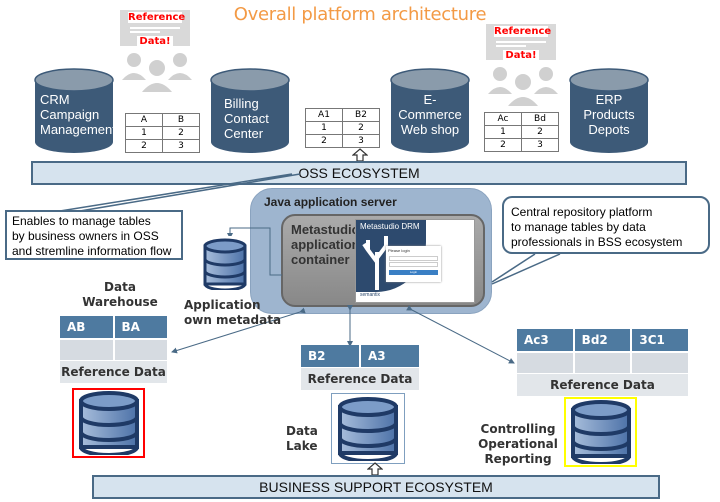 The image size is (720, 502). What do you see at coordinates (233, 312) in the screenshot?
I see `app-metadata-label: Application own metadata` at bounding box center [233, 312].